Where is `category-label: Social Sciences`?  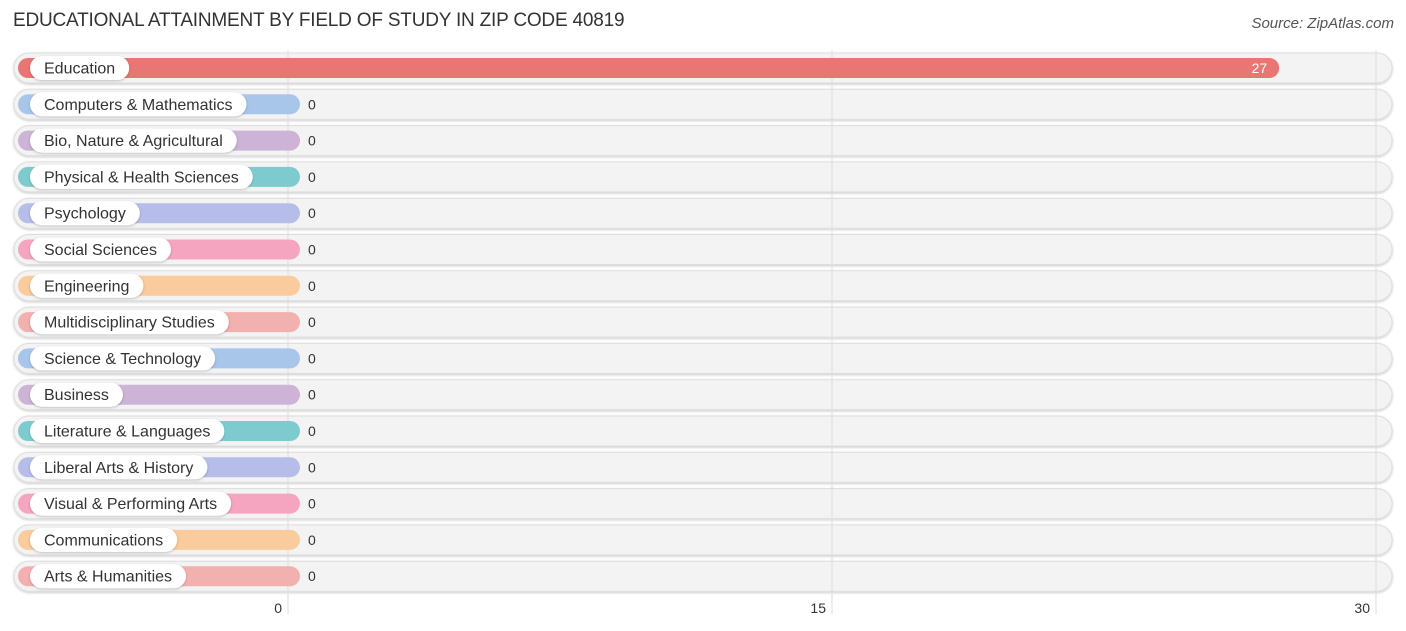
category-label: Social Sciences is located at coordinates (100, 250).